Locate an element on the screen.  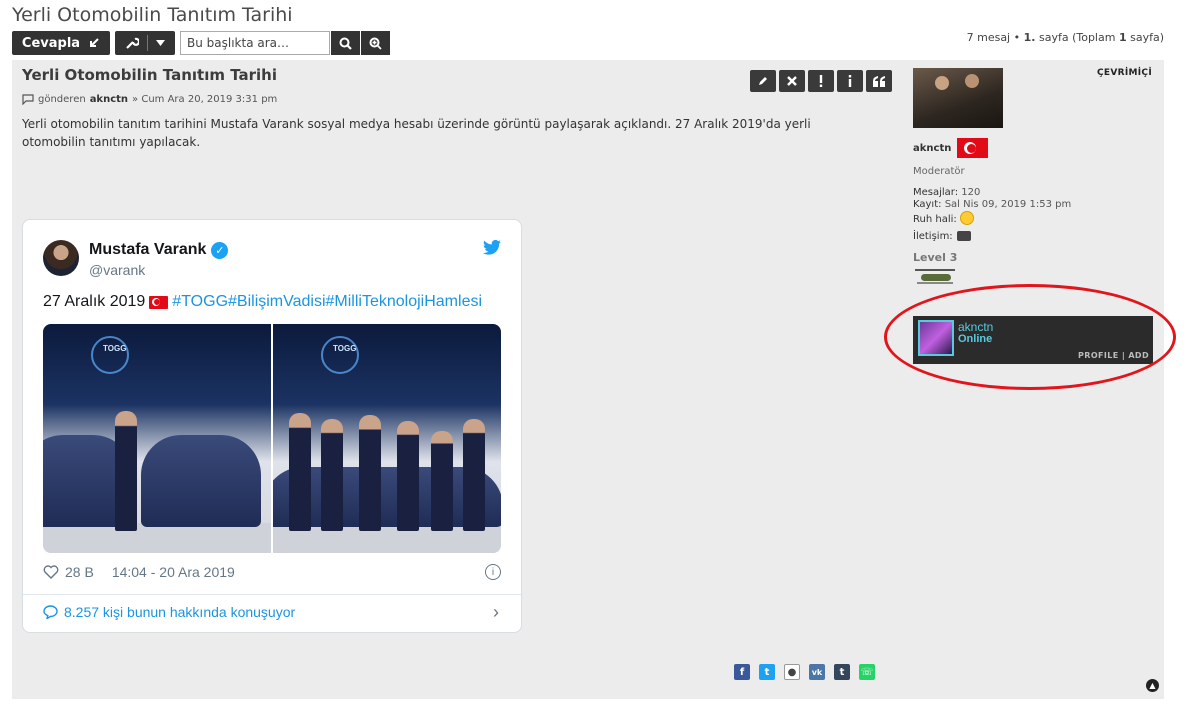
togg-logo-text-1: TOGG is located at coordinates (115, 348).